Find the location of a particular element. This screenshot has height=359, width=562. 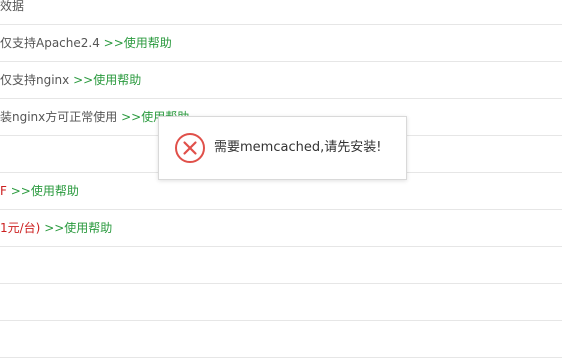

list-row: 仅支持Apache2.4 >>使用帮助 is located at coordinates (281, 43).